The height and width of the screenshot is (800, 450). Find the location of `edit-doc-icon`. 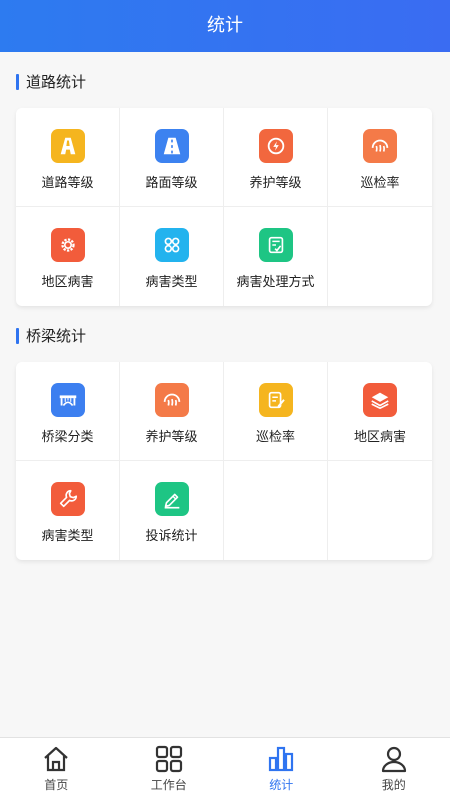

edit-doc-icon is located at coordinates (275, 400).